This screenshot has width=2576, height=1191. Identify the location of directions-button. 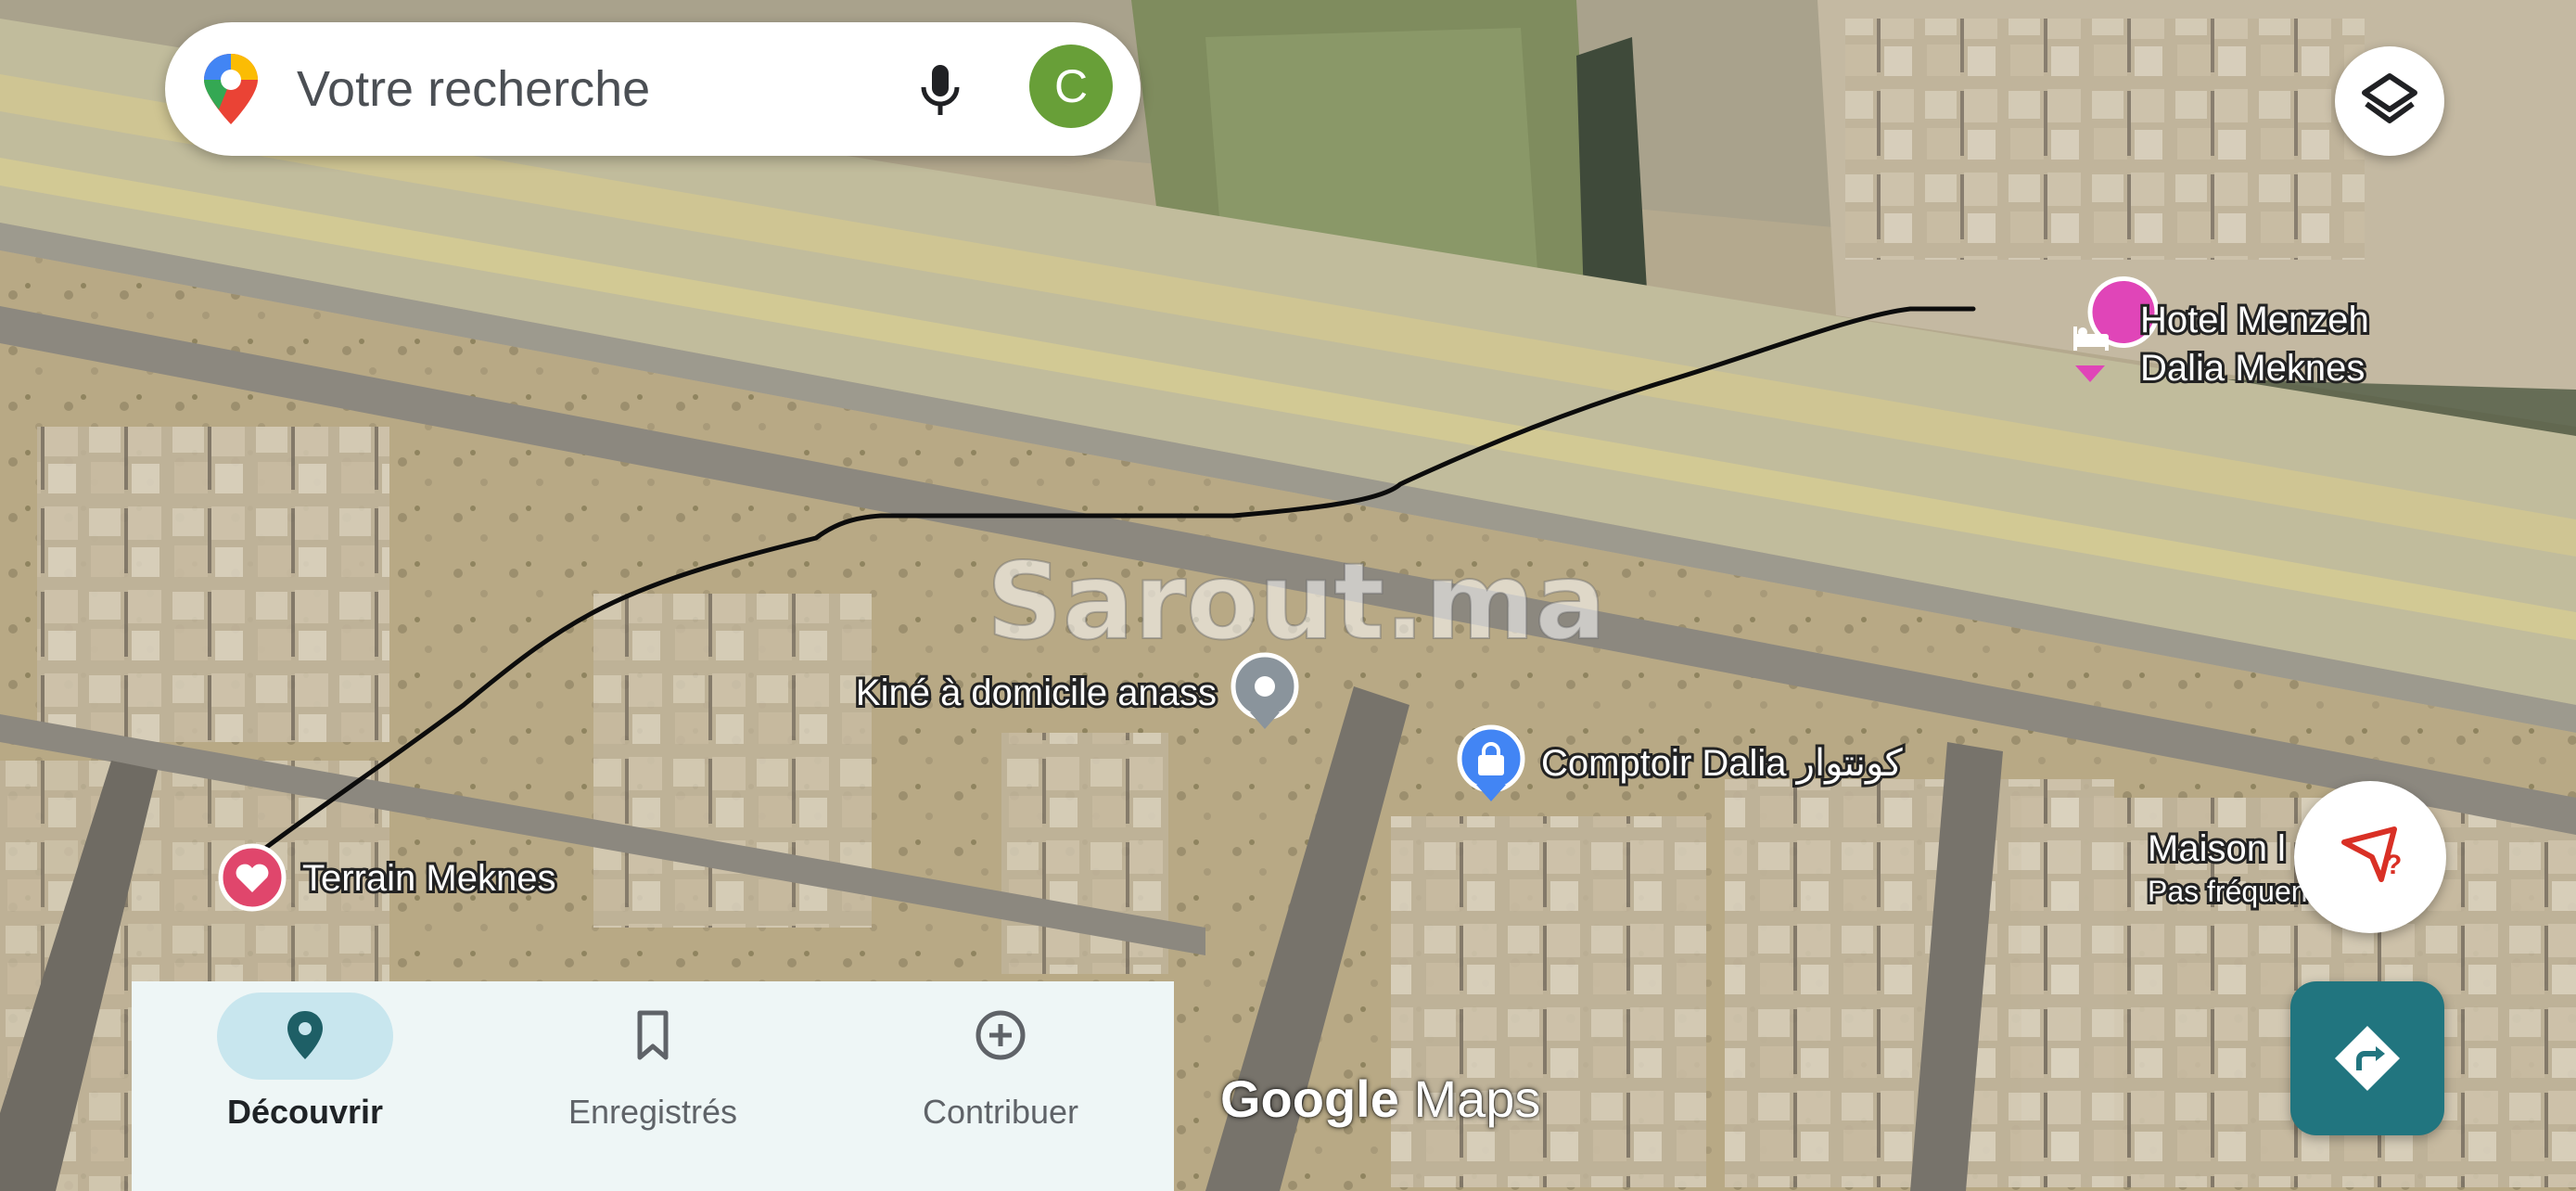
(2367, 1058).